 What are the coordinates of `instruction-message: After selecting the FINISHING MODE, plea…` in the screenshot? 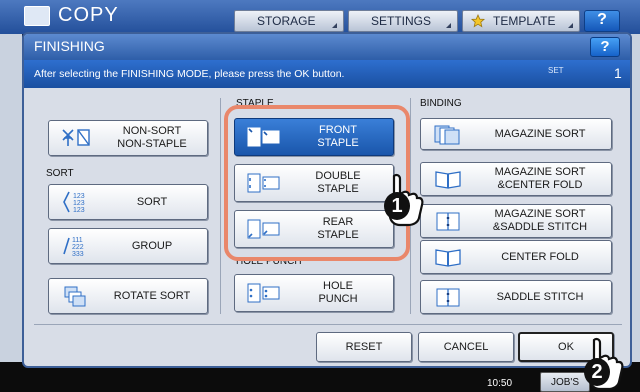 It's located at (189, 74).